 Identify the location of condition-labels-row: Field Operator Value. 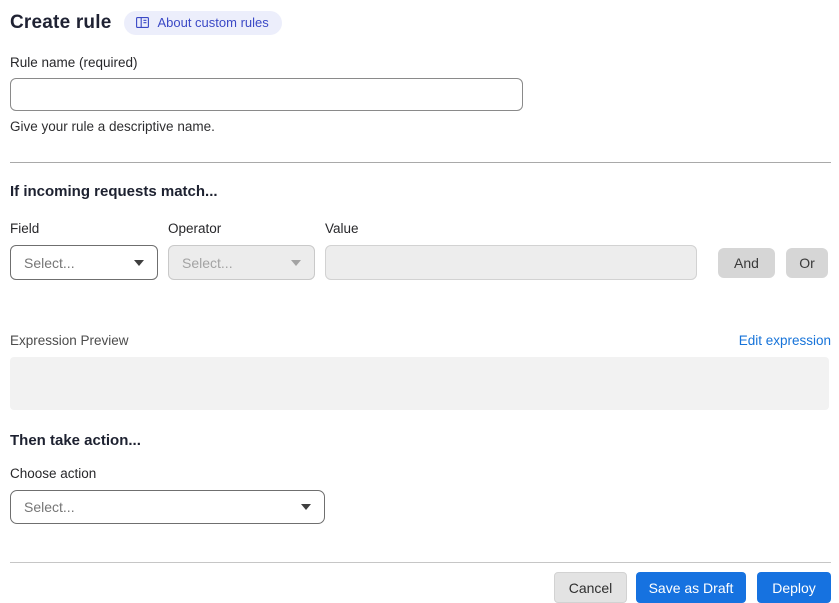
(420, 228).